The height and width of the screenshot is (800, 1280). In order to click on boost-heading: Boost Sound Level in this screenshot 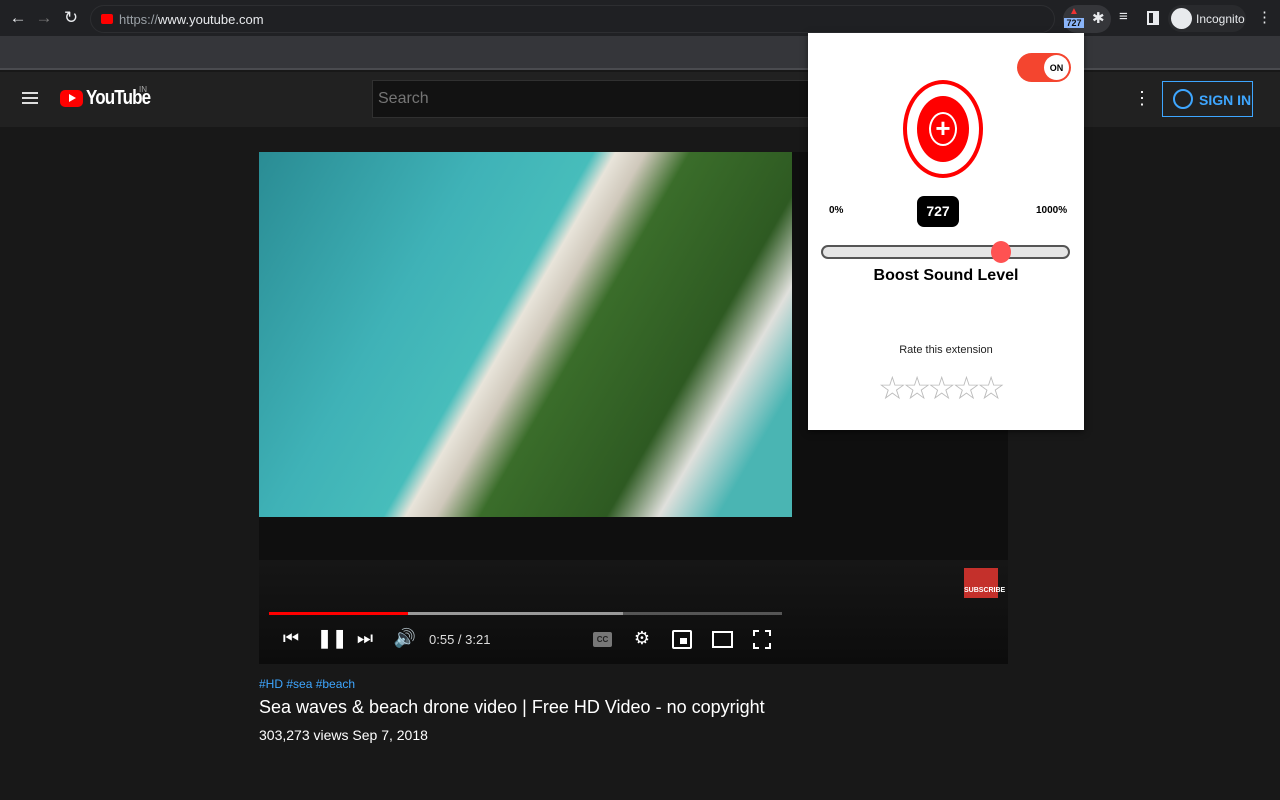, I will do `click(946, 275)`.